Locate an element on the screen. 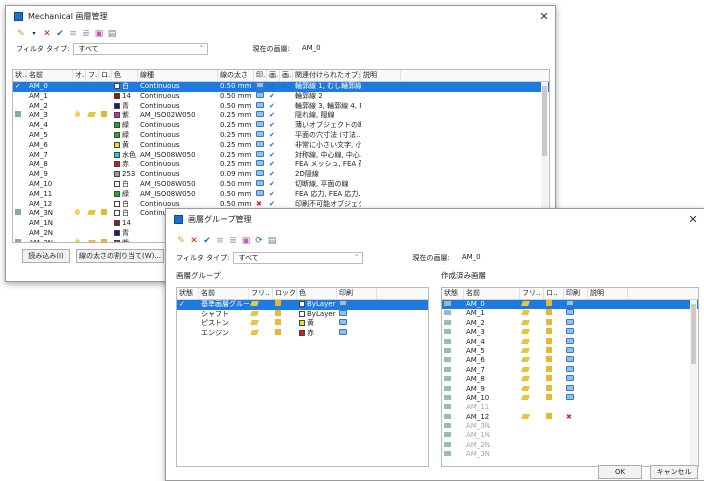  new-layer-icon: ✎ is located at coordinates (21, 34).